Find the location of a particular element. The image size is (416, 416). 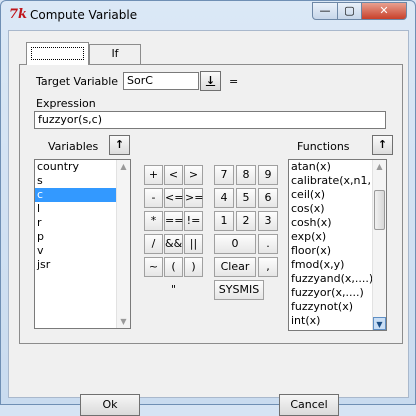

title-bar: 7k Compute Variable — ▢ ✕ is located at coordinates (208, 15).